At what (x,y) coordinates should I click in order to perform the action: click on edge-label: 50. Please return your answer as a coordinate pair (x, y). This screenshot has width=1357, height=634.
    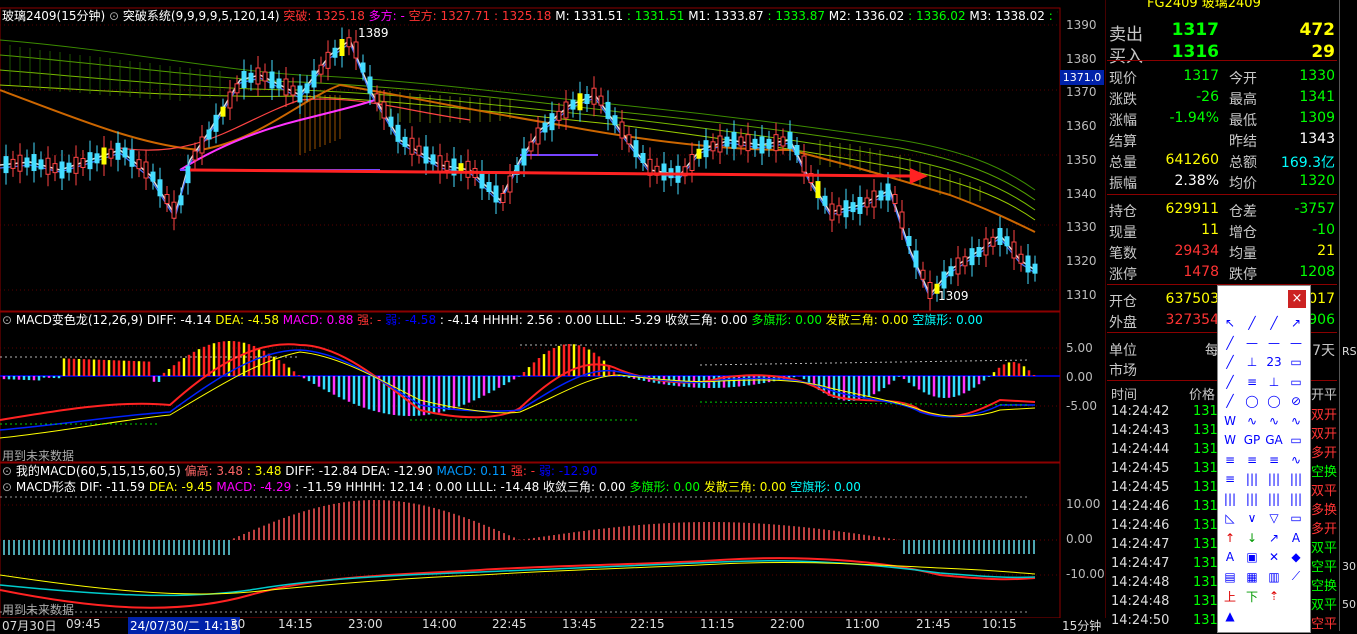
    Looking at the image, I should click on (1349, 604).